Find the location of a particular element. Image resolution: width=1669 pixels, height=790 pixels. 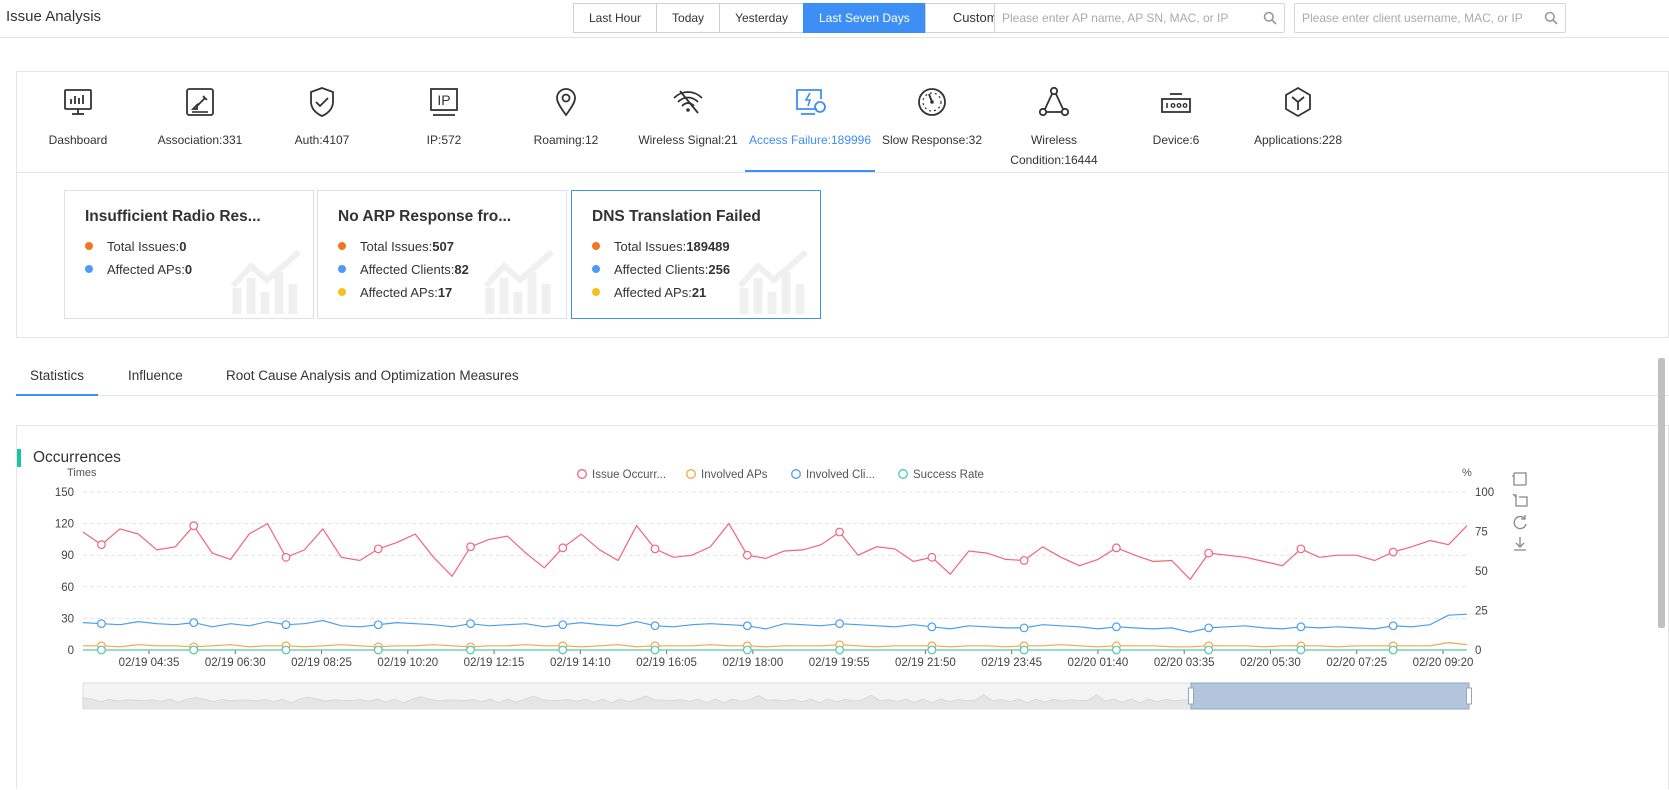

category-association: Association:331 is located at coordinates (200, 122).